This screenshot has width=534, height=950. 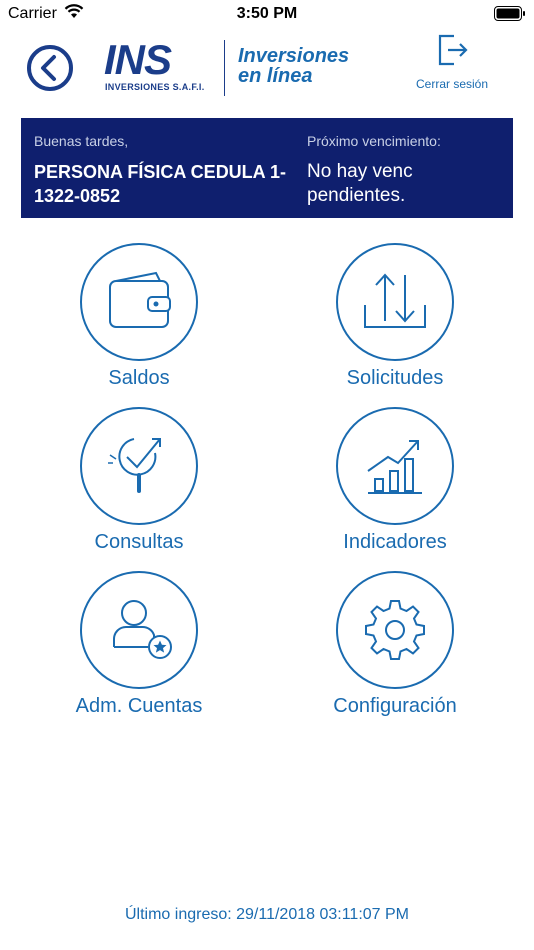 I want to click on menu-item-indicadores: Indicadores, so click(x=395, y=482).